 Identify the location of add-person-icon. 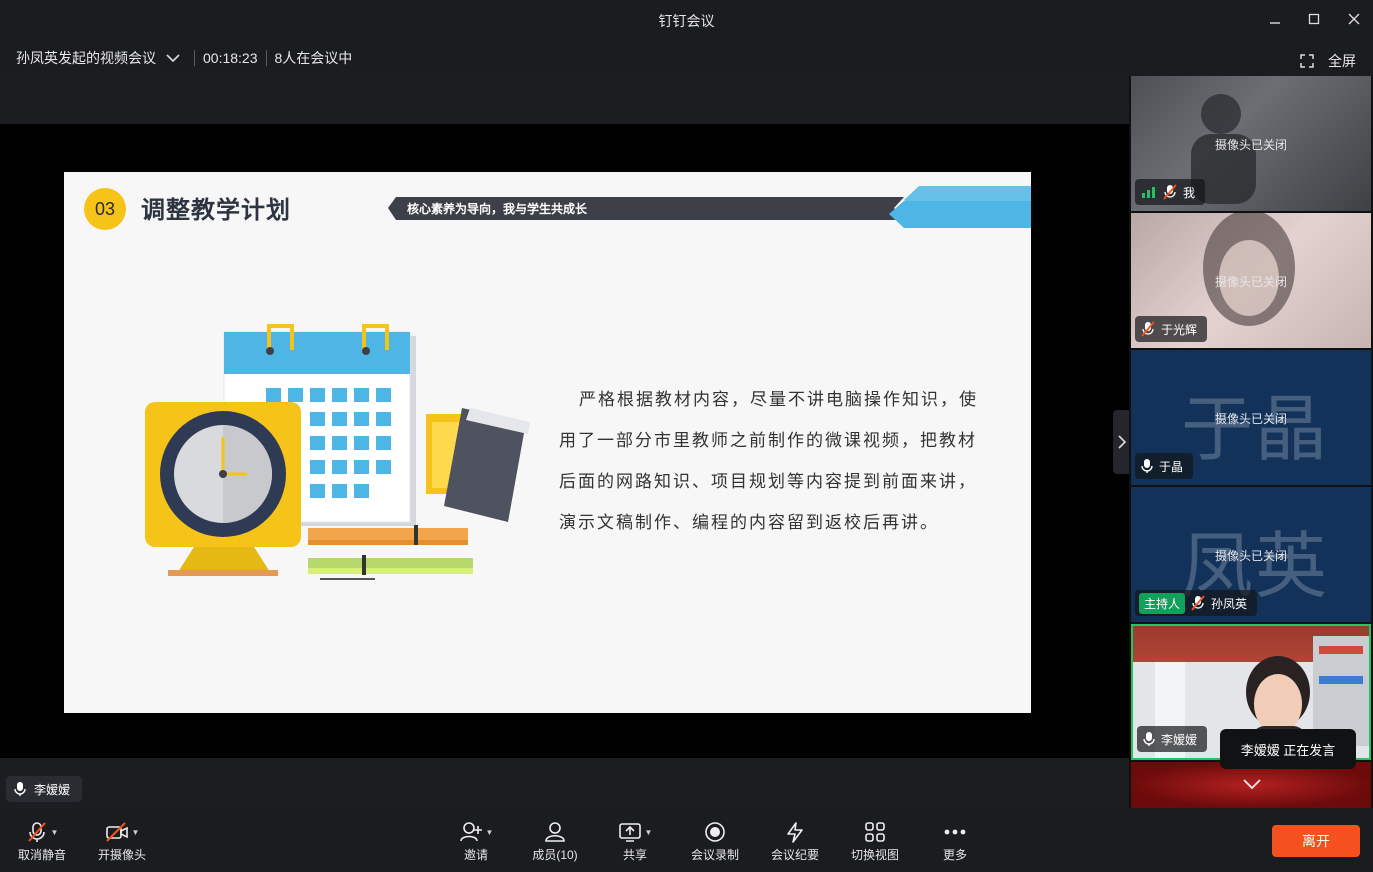
(470, 832).